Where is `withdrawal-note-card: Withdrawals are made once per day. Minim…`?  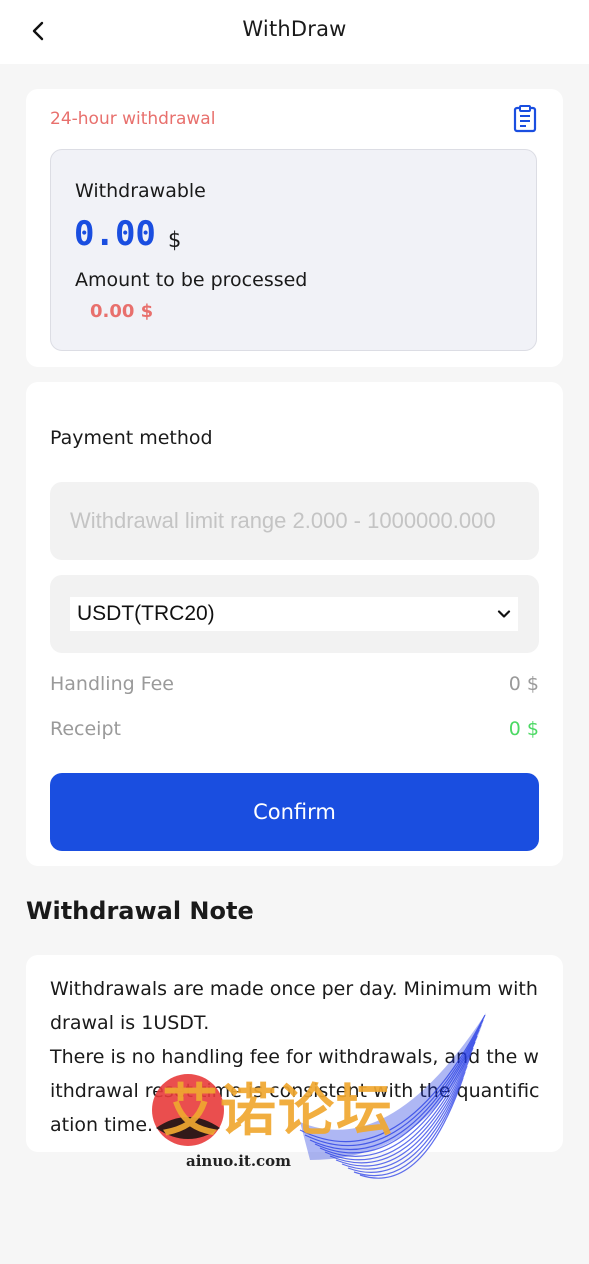
withdrawal-note-card: Withdrawals are made once per day. Minim… is located at coordinates (294, 1053).